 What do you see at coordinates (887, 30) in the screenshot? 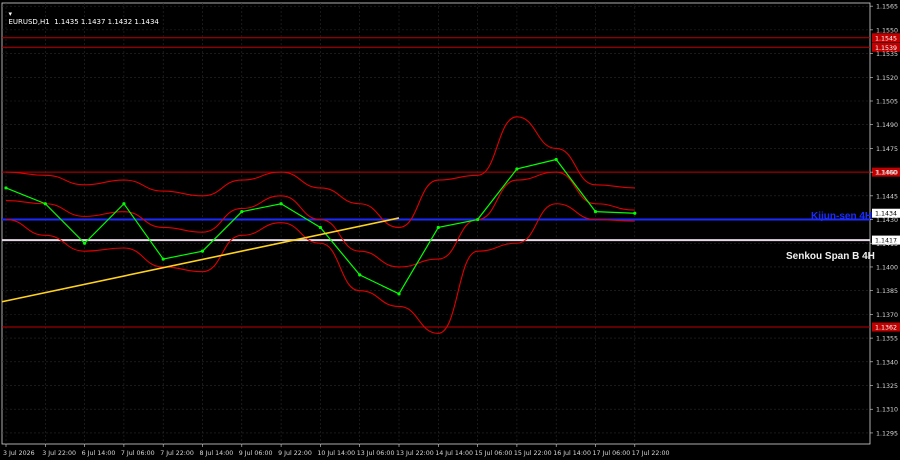
I see `price-tick-label: 1.1550` at bounding box center [887, 30].